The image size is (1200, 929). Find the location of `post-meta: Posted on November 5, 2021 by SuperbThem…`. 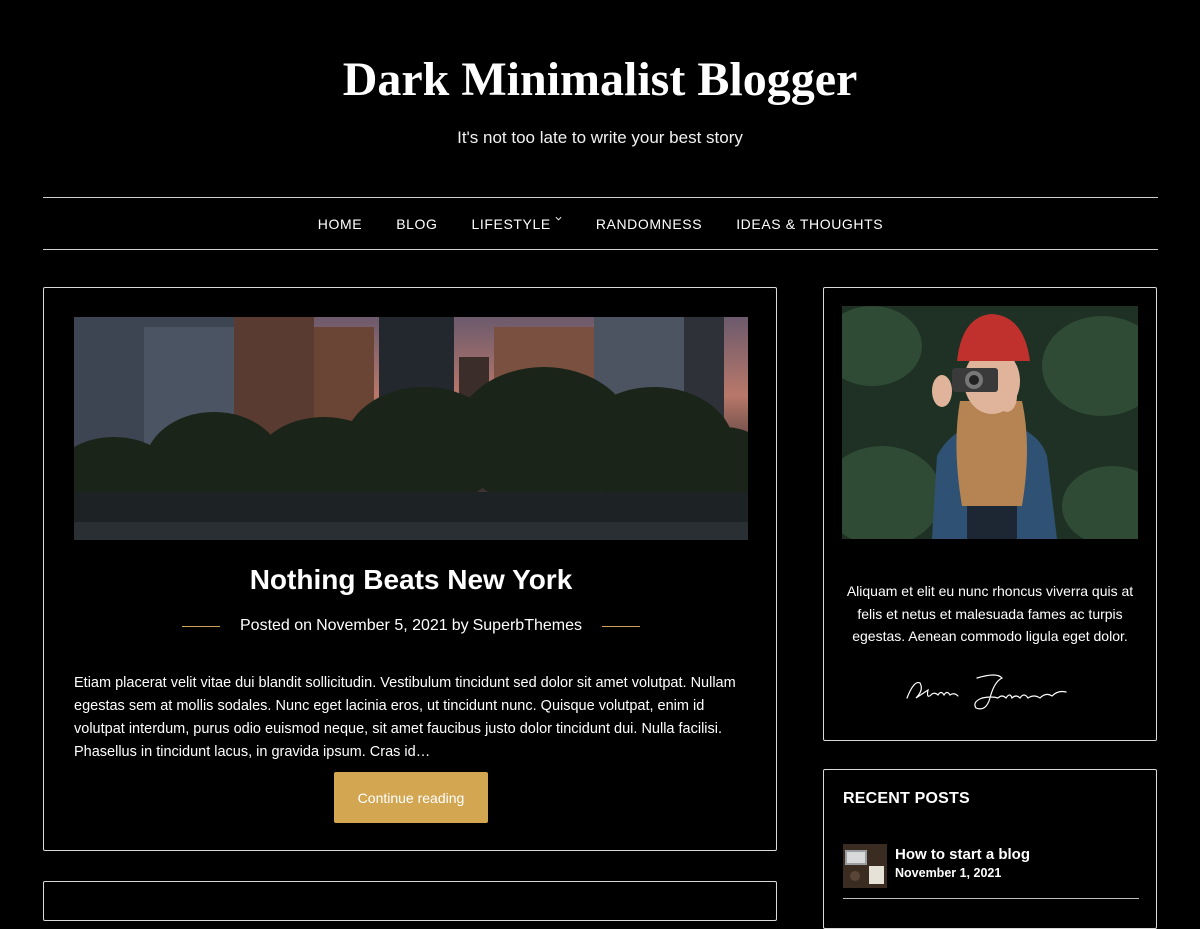

post-meta: Posted on November 5, 2021 by SuperbThem… is located at coordinates (411, 626).